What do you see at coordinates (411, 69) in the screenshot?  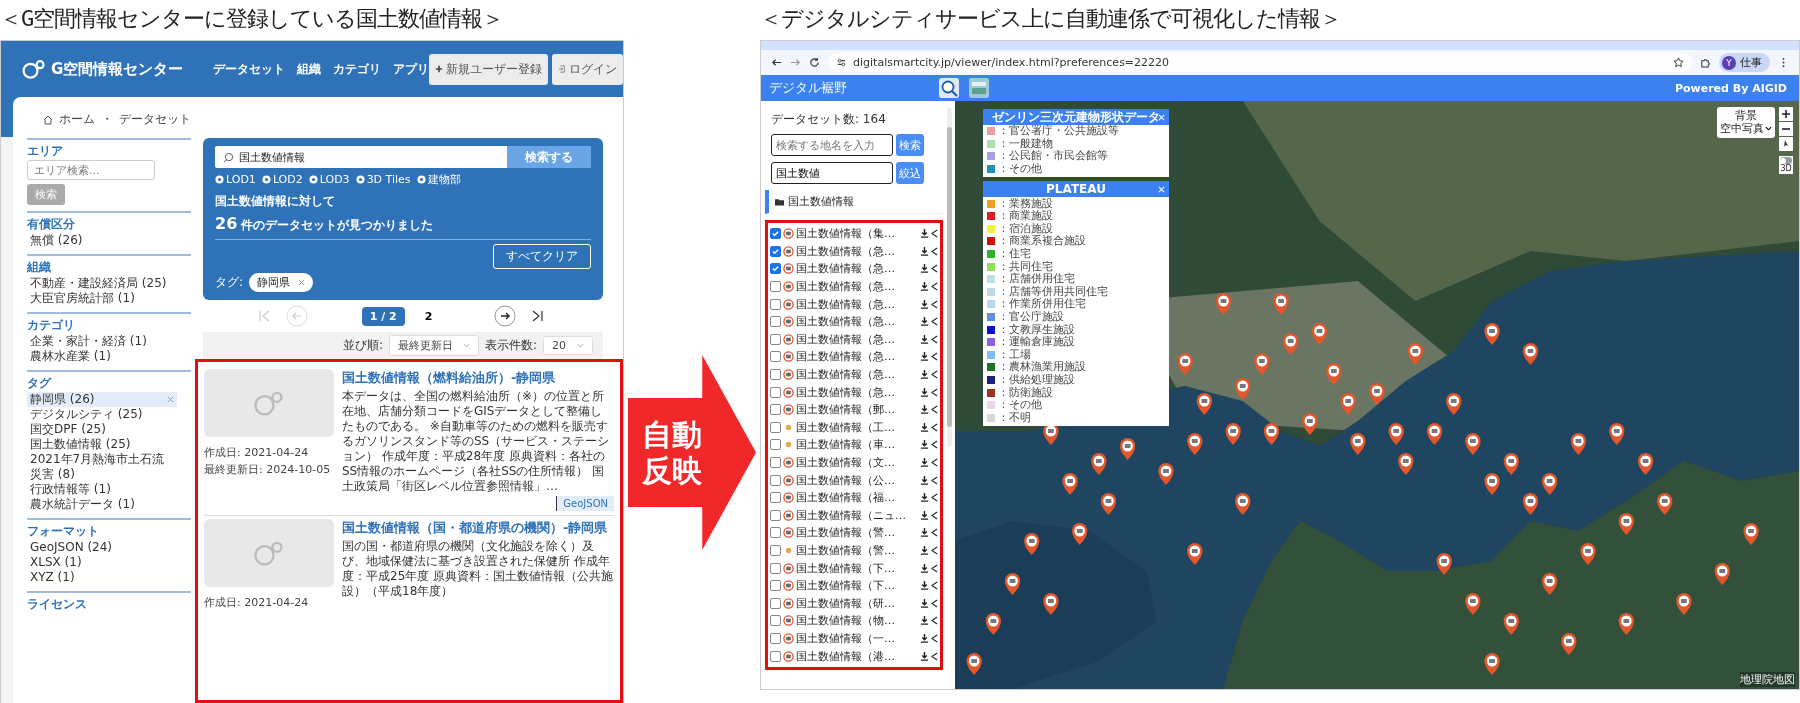 I see `nav-link: アプリ` at bounding box center [411, 69].